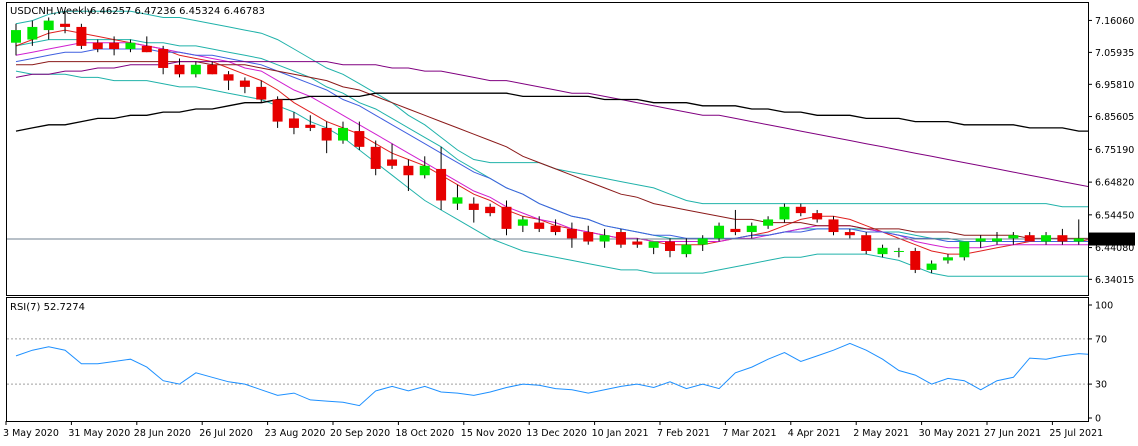 The image size is (1138, 446). Describe the element at coordinates (360, 433) in the screenshot. I see `time-tick-label: 20 Sep 2020` at that location.